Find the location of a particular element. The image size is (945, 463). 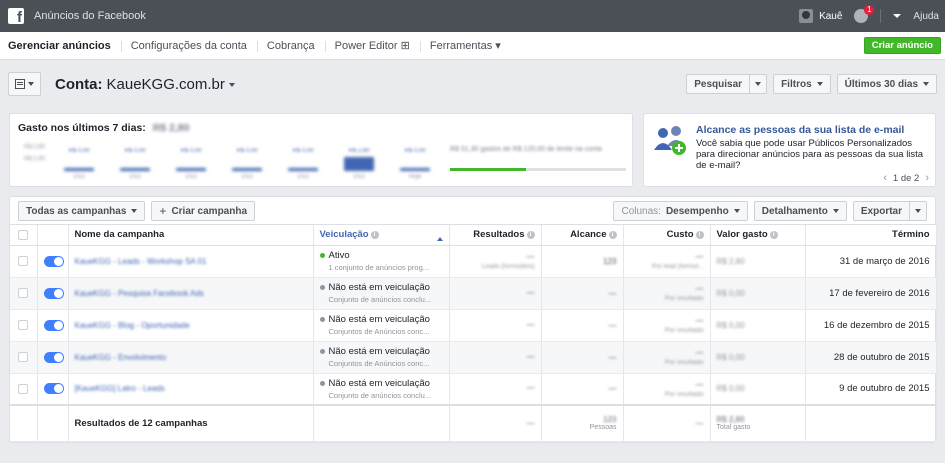

nav-manage-ads: Gerenciar anúncios is located at coordinates (60, 46).